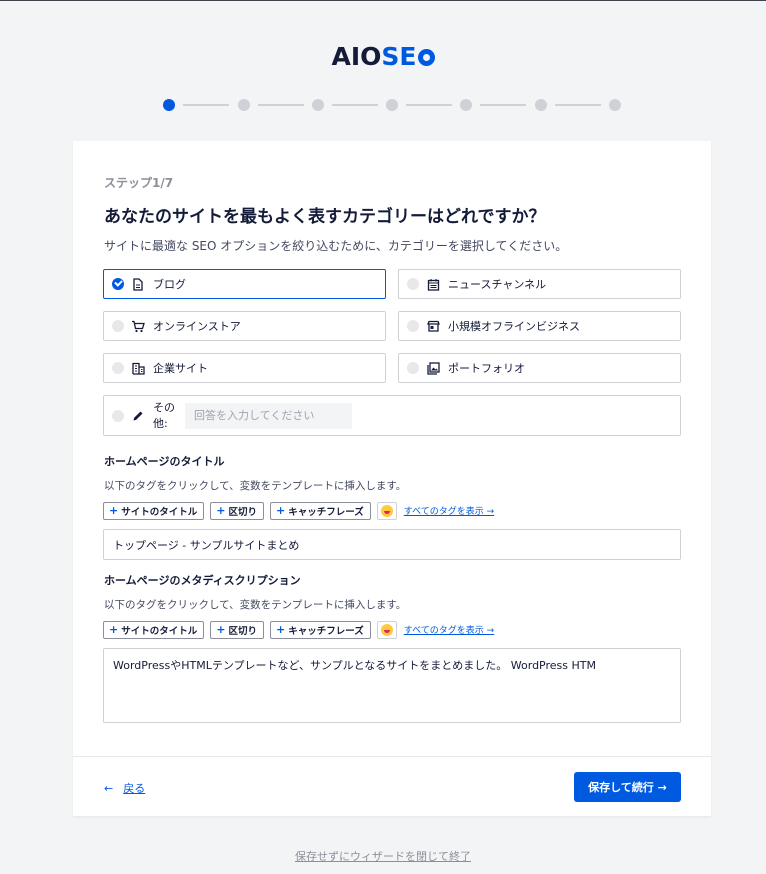 Image resolution: width=766 pixels, height=874 pixels. I want to click on radio-checked-icon, so click(118, 284).